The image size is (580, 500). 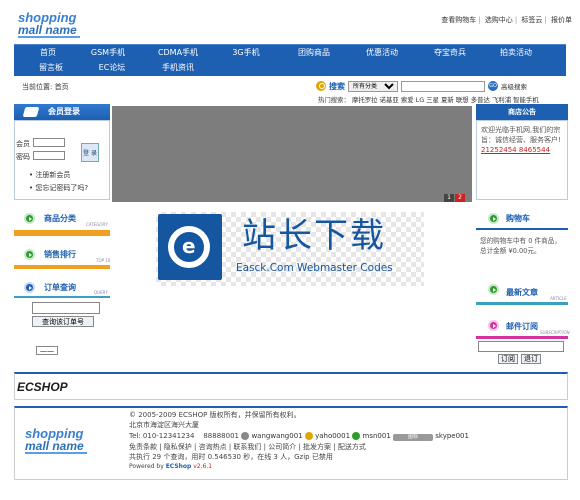 I want to click on search-bar: 搜索 所有分类 GO 高级搜索, so click(x=421, y=86).